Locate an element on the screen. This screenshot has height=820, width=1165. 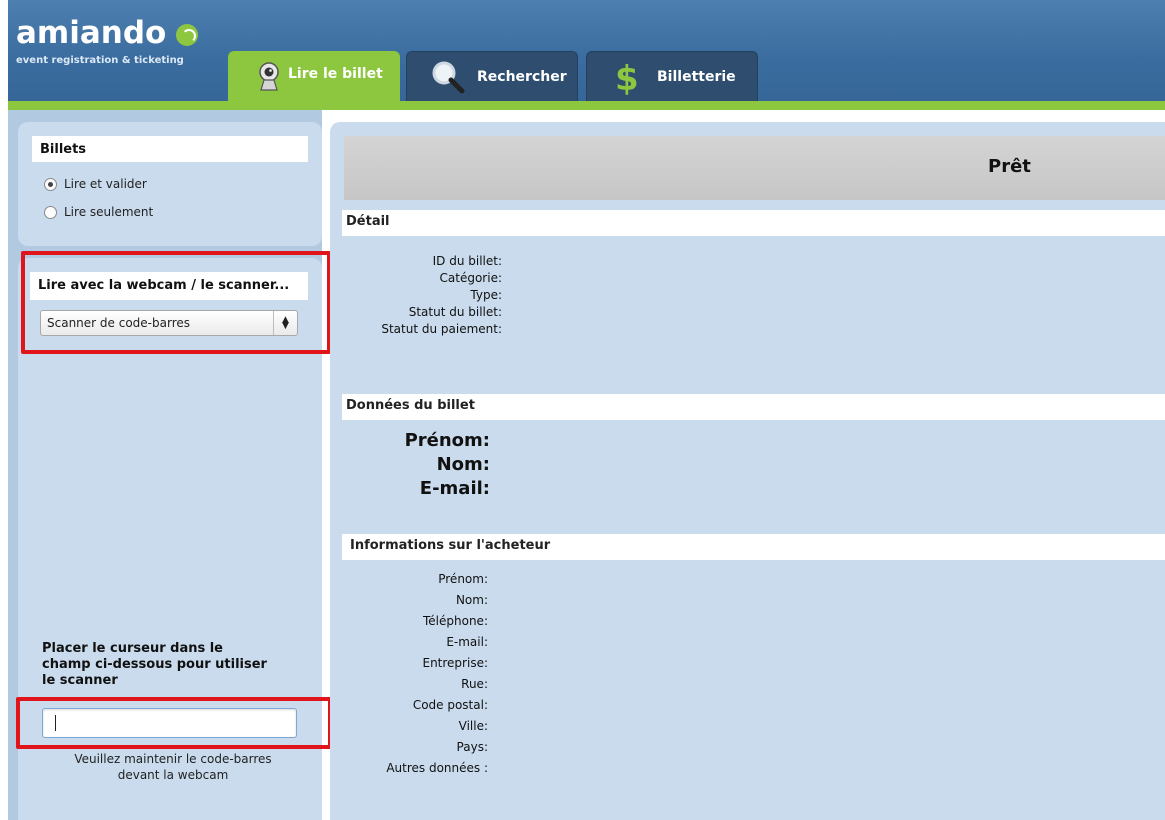
tab-search: Rechercher is located at coordinates (492, 76).